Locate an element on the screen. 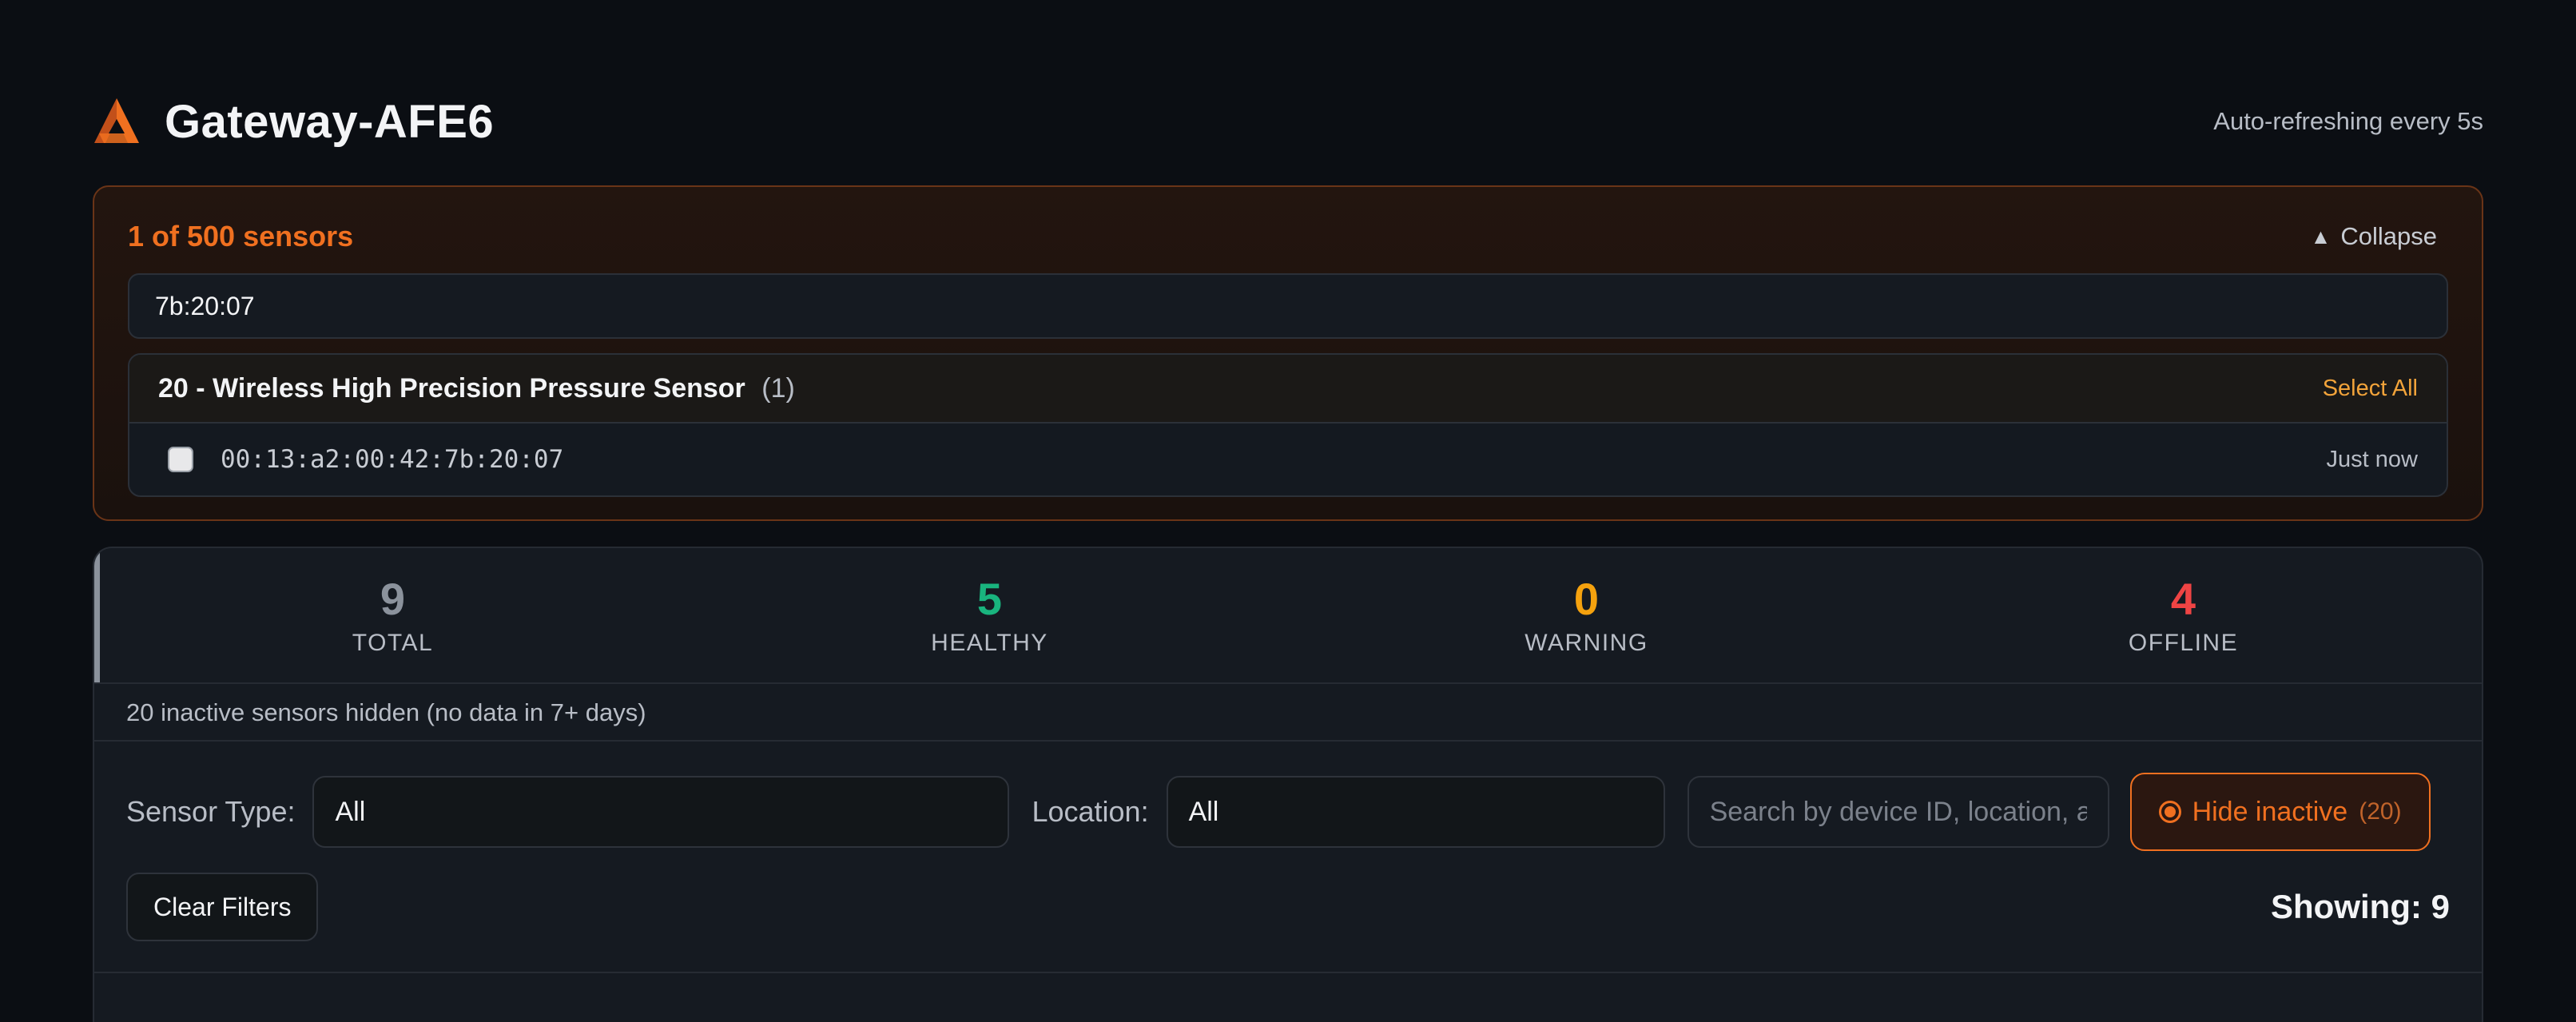  location-label: Location: is located at coordinates (1090, 811).